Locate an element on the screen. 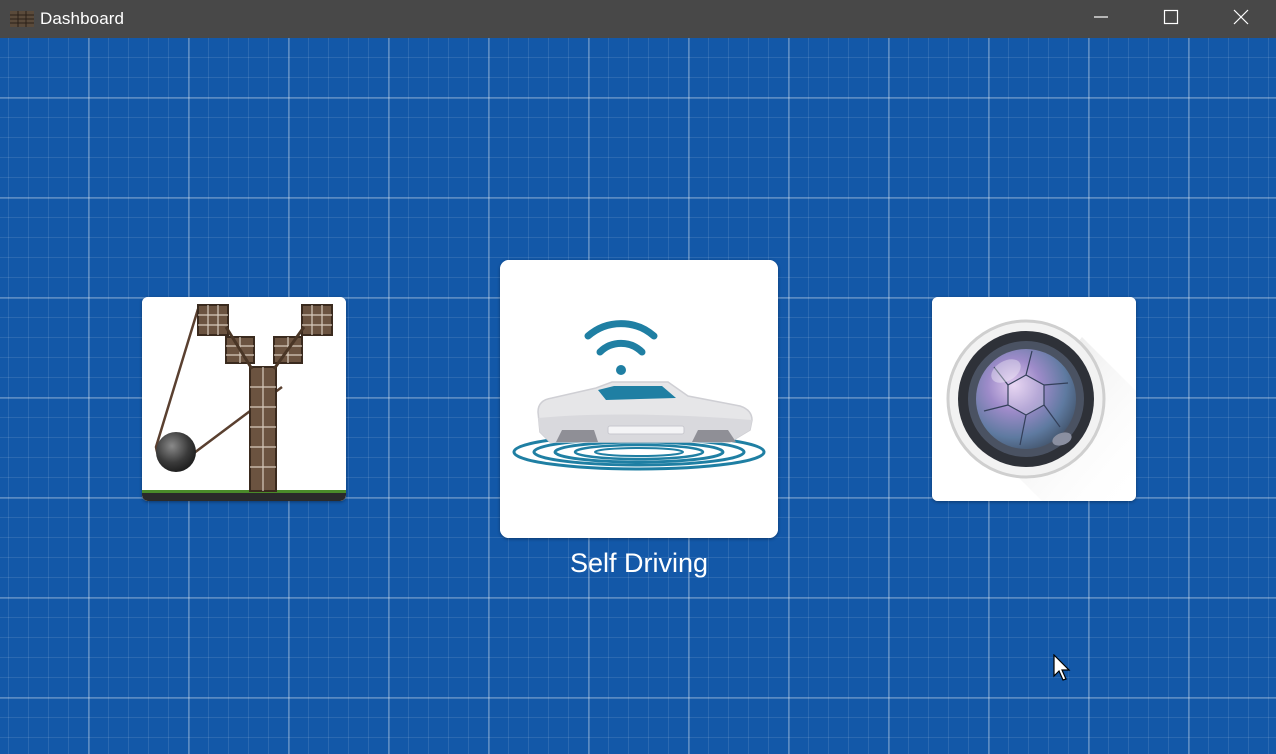  tower-pulley-icon is located at coordinates (244, 399).